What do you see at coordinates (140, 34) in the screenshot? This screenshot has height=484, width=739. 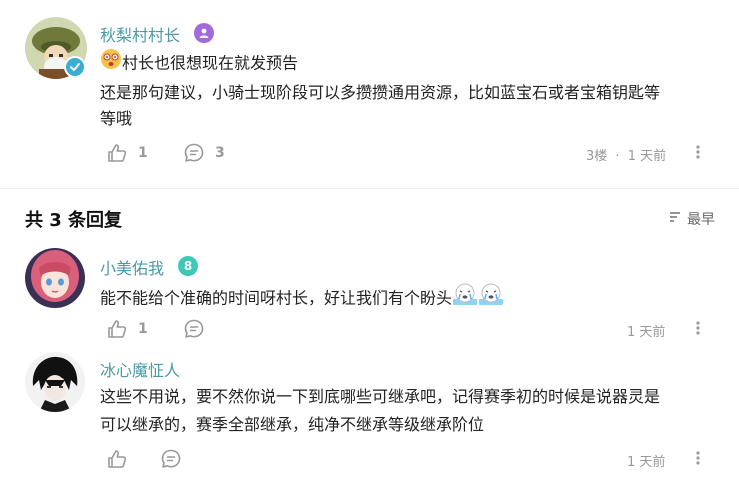 I see `author-name: 秋梨村村长` at bounding box center [140, 34].